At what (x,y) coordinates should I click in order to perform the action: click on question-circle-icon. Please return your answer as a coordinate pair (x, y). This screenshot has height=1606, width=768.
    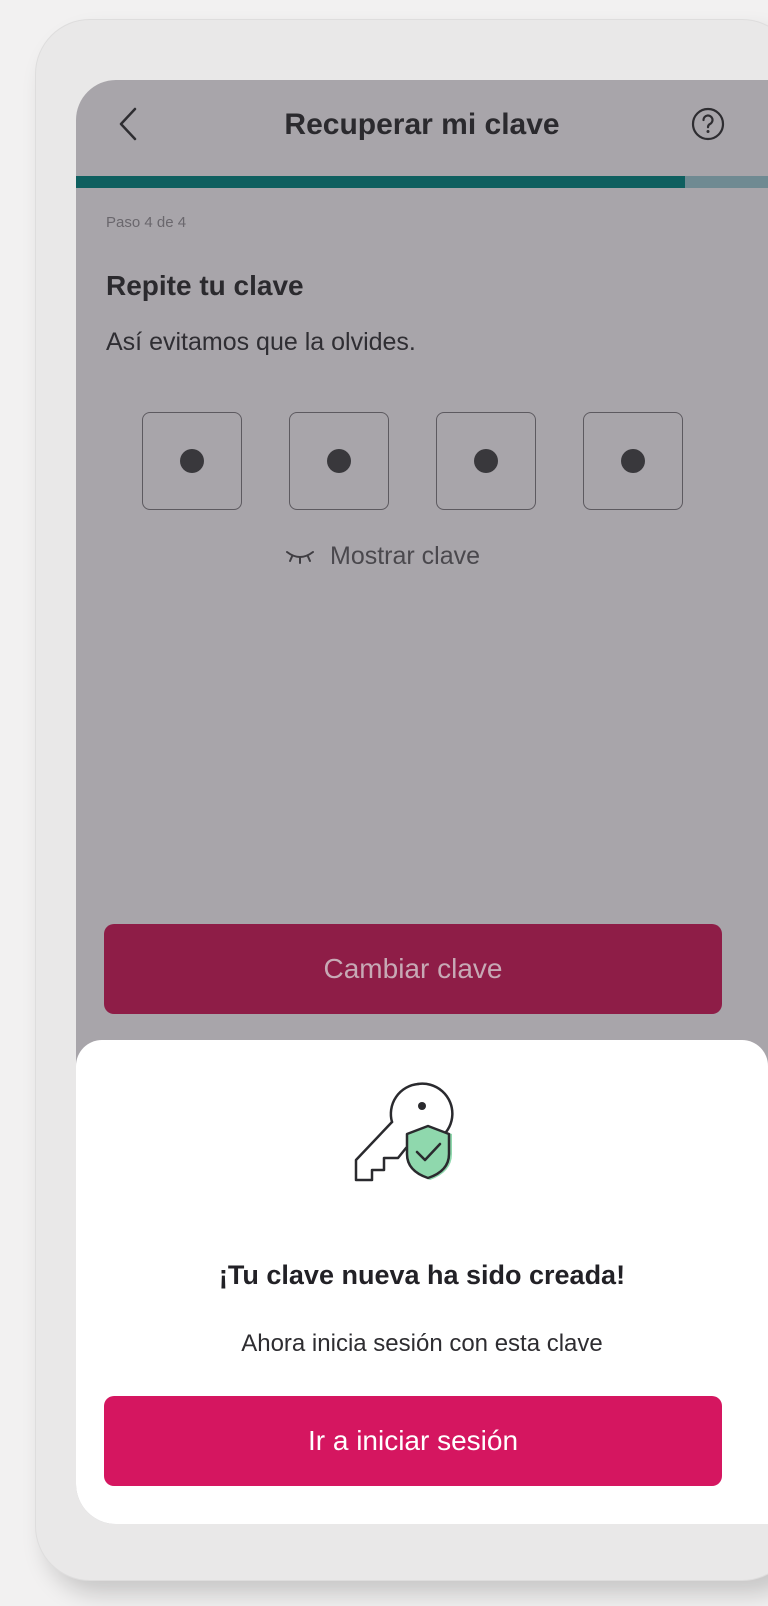
    Looking at the image, I should click on (708, 124).